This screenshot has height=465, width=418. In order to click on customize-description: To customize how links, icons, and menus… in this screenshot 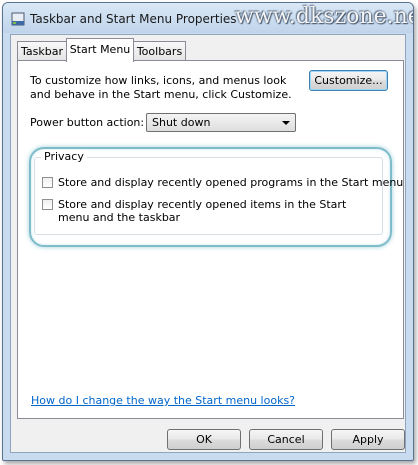, I will do `click(161, 87)`.